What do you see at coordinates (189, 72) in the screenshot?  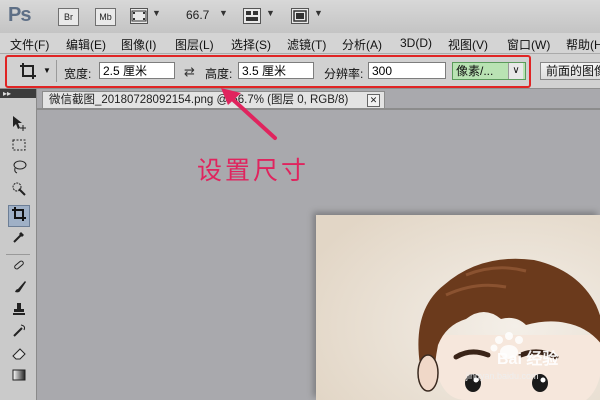 I see `swap-dimensions-icon: ⇄` at bounding box center [189, 72].